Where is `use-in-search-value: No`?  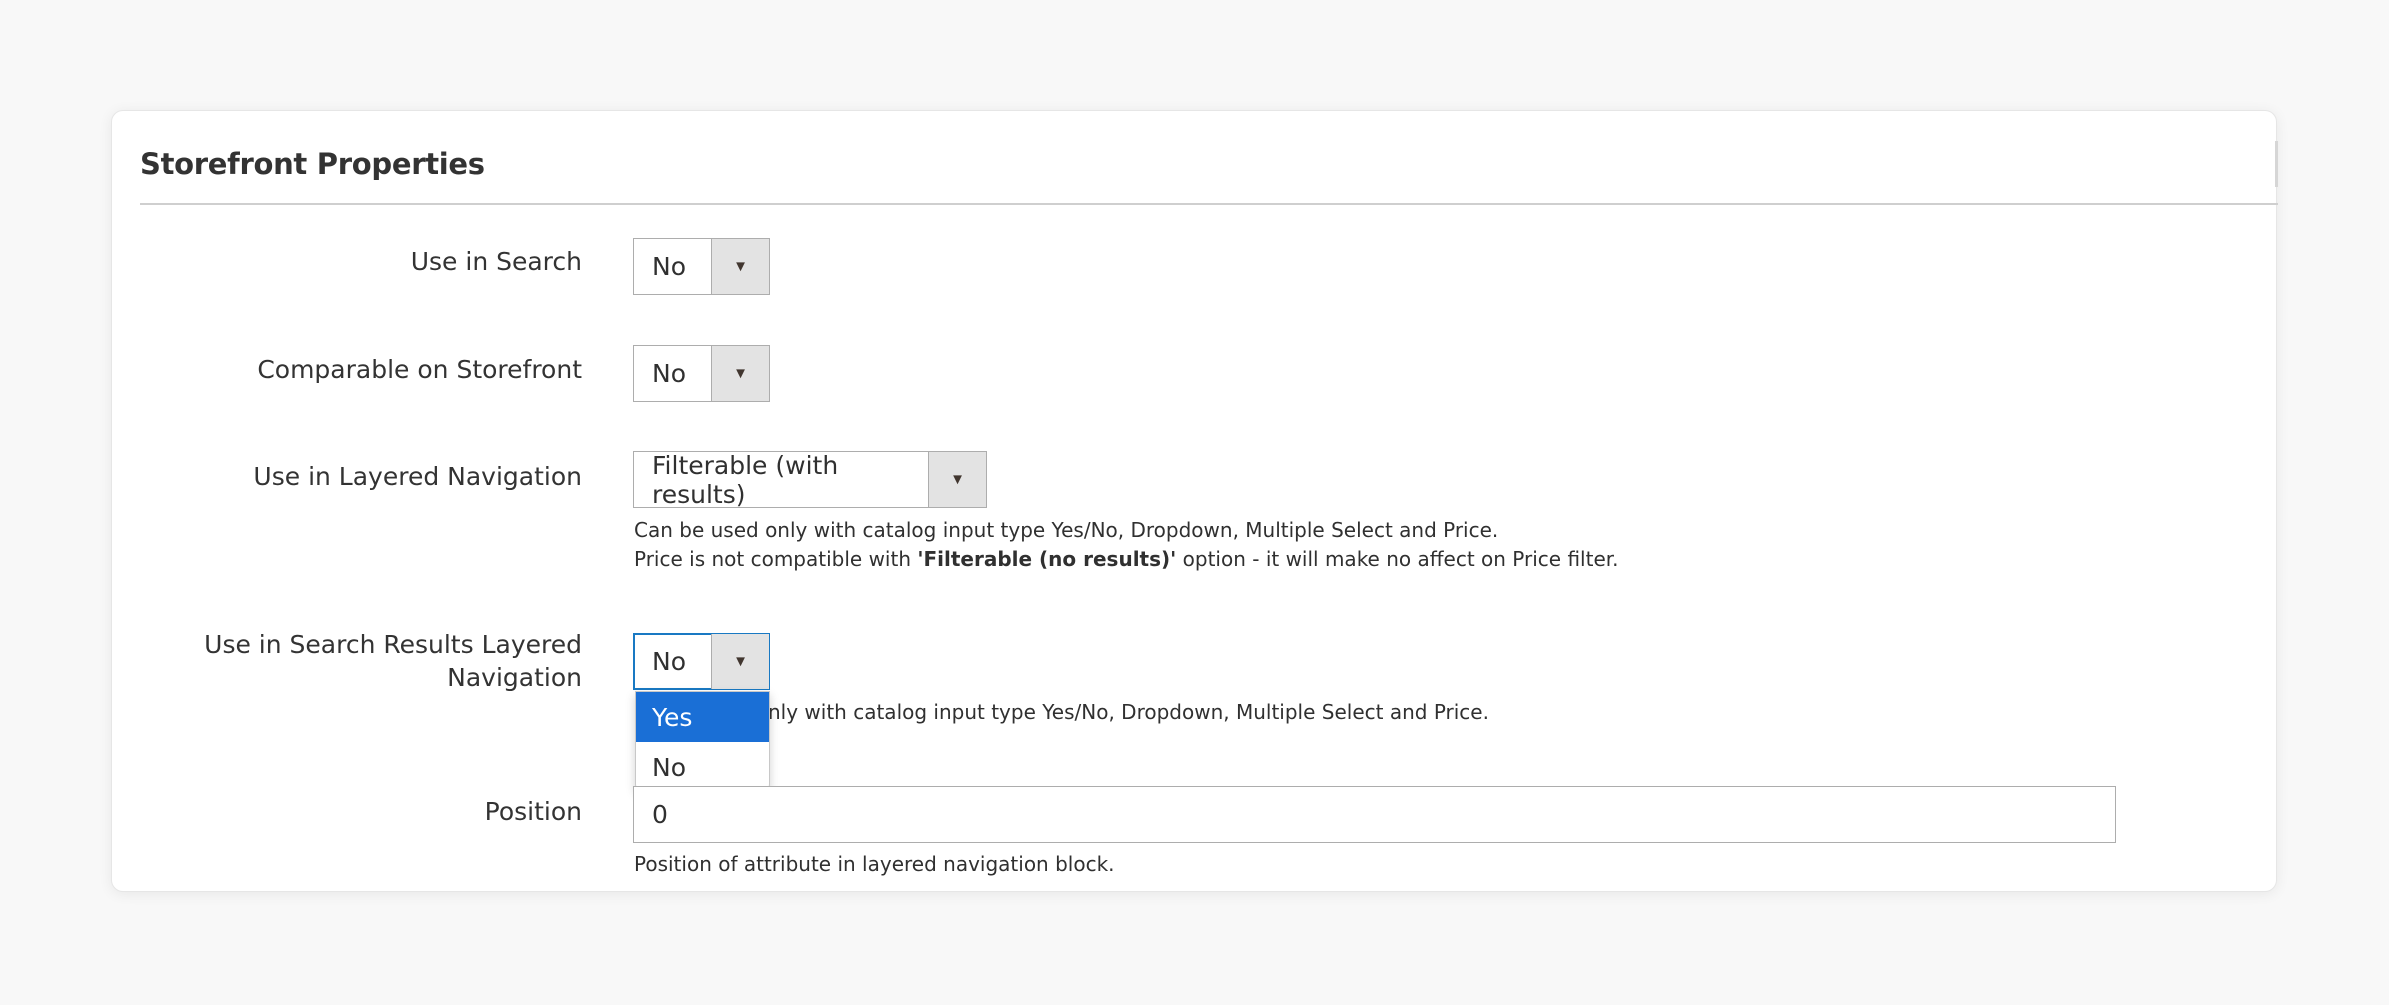
use-in-search-value: No is located at coordinates (669, 266).